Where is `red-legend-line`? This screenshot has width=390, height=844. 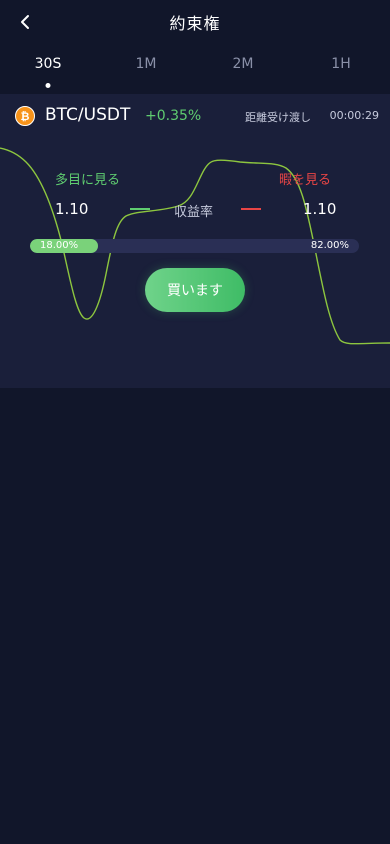 red-legend-line is located at coordinates (251, 209).